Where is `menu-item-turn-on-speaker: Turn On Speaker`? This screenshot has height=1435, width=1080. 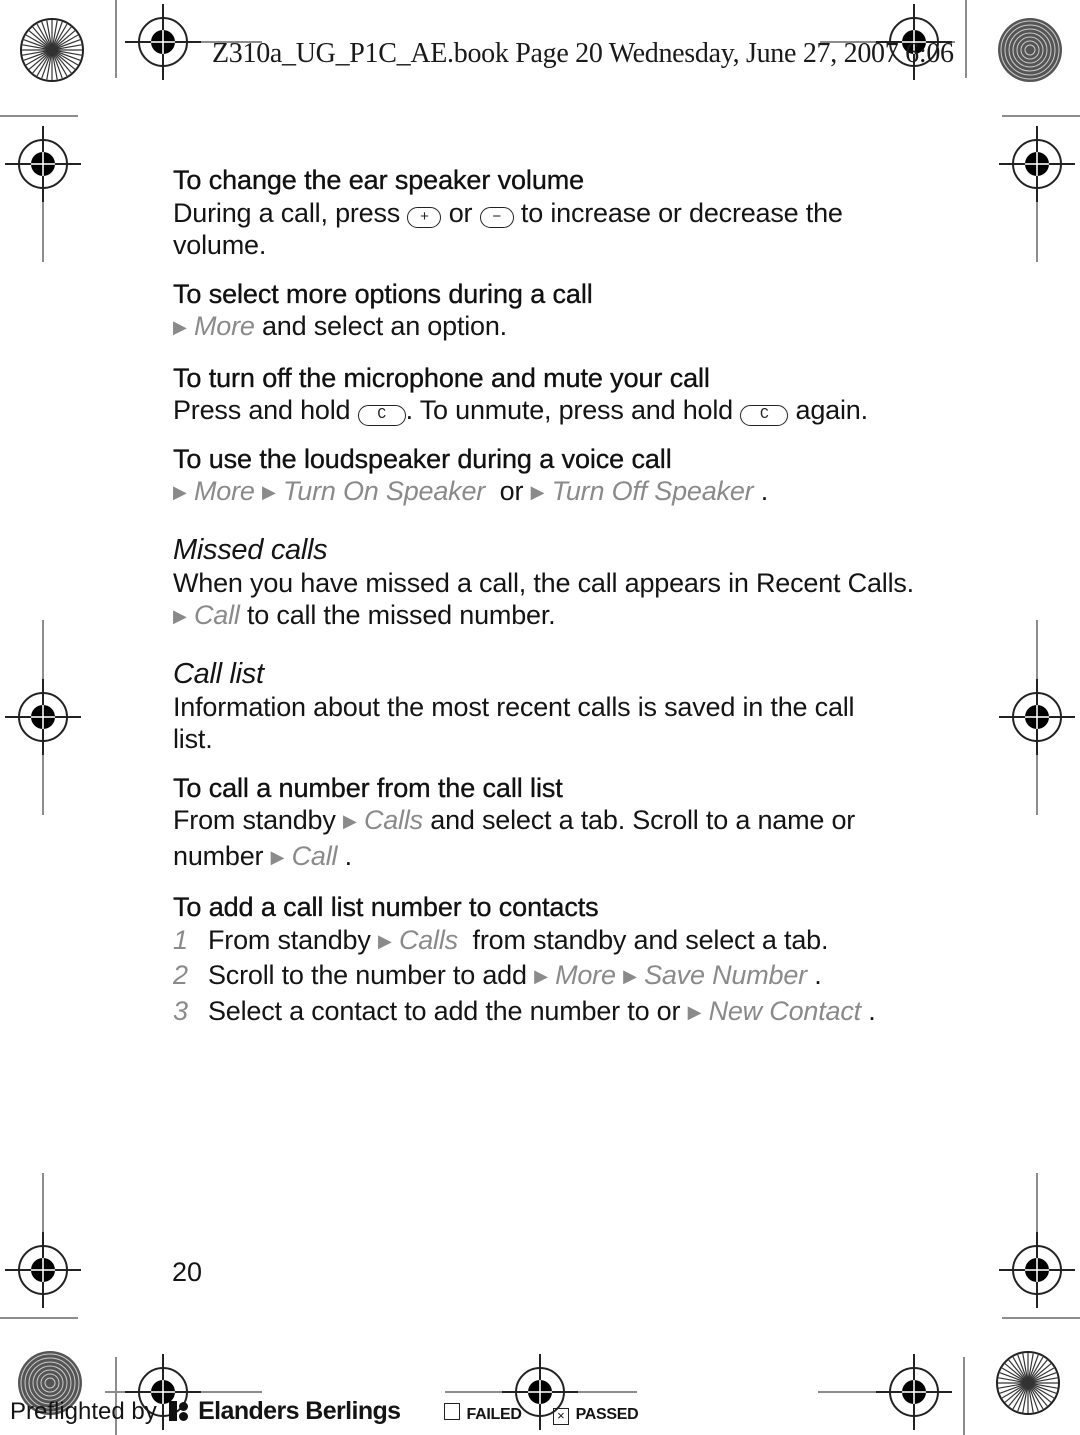 menu-item-turn-on-speaker: Turn On Speaker is located at coordinates (384, 491).